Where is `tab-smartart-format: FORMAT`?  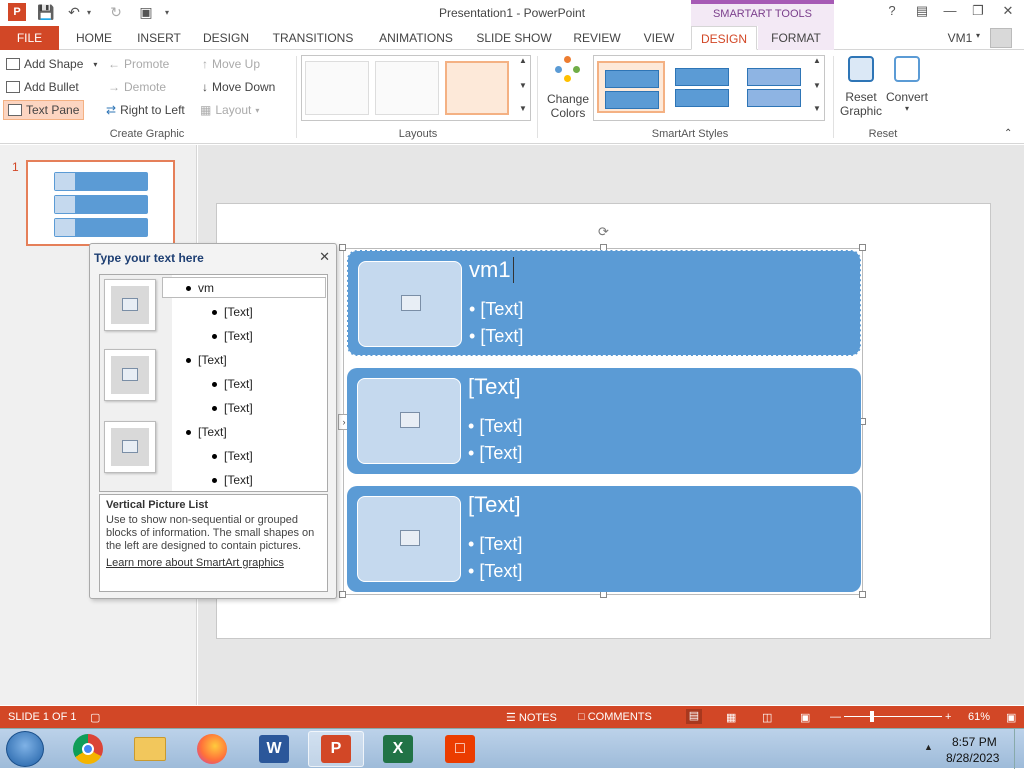 tab-smartart-format: FORMAT is located at coordinates (796, 38).